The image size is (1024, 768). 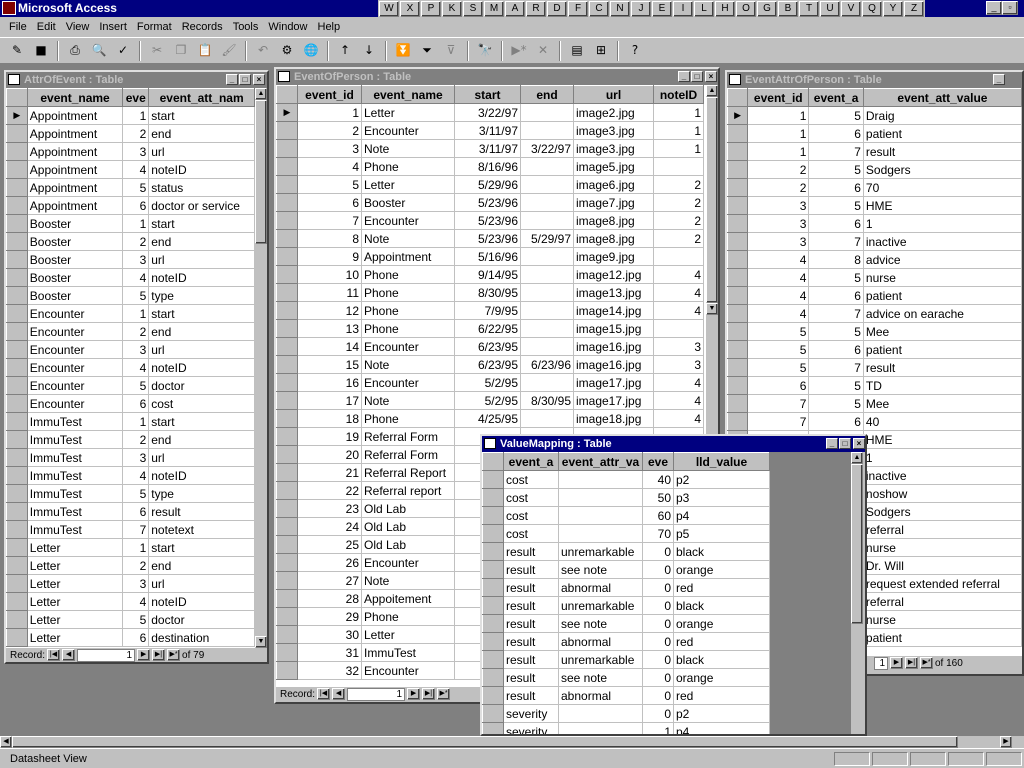 I want to click on table-cell: 11, so click(x=329, y=292).